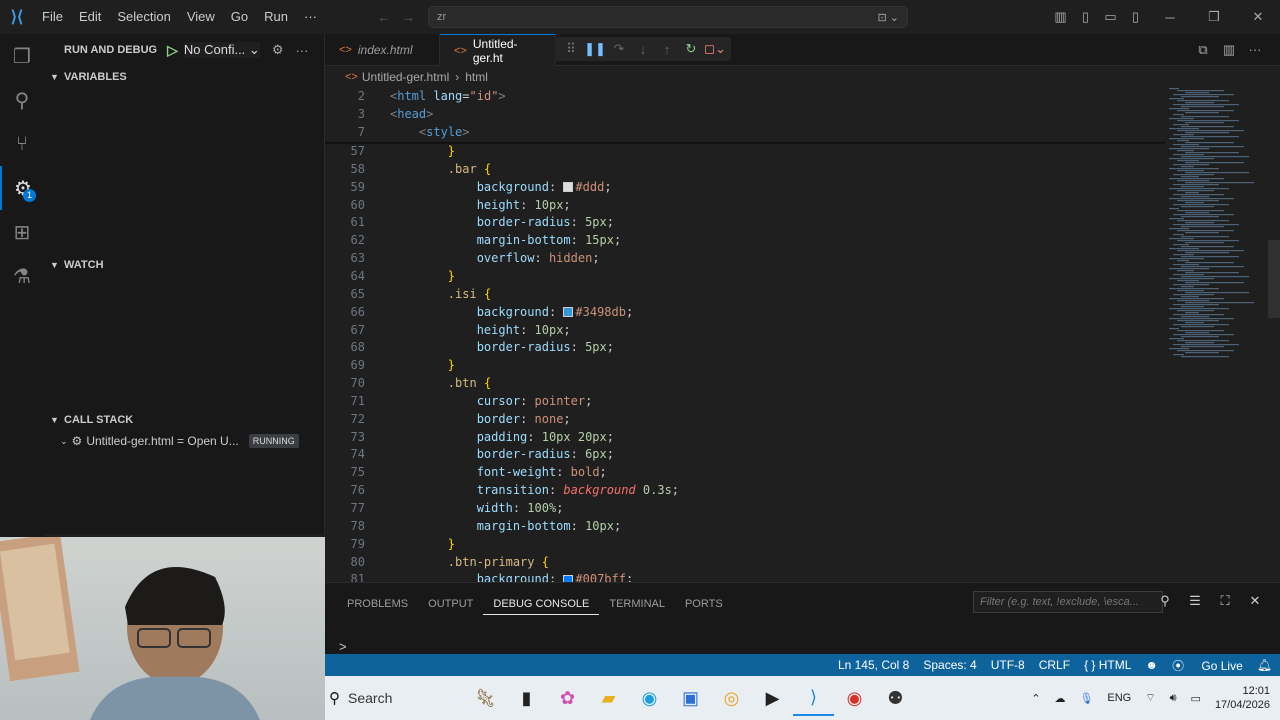  Describe the element at coordinates (745, 365) in the screenshot. I see `code-line: 69 }` at that location.